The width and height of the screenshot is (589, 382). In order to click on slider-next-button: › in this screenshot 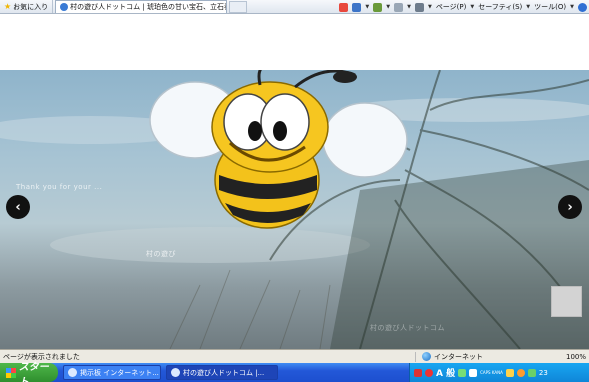, I will do `click(570, 207)`.